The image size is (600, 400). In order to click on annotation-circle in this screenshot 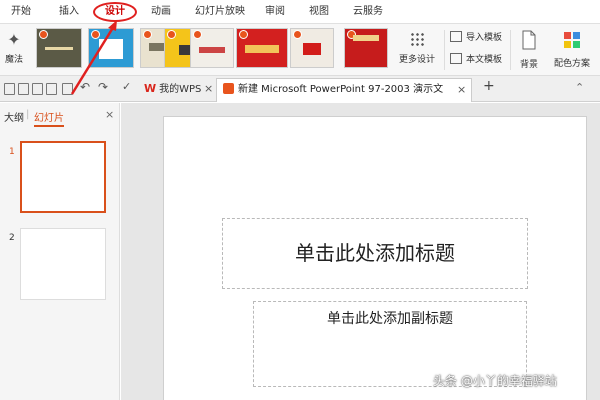, I will do `click(115, 12)`.